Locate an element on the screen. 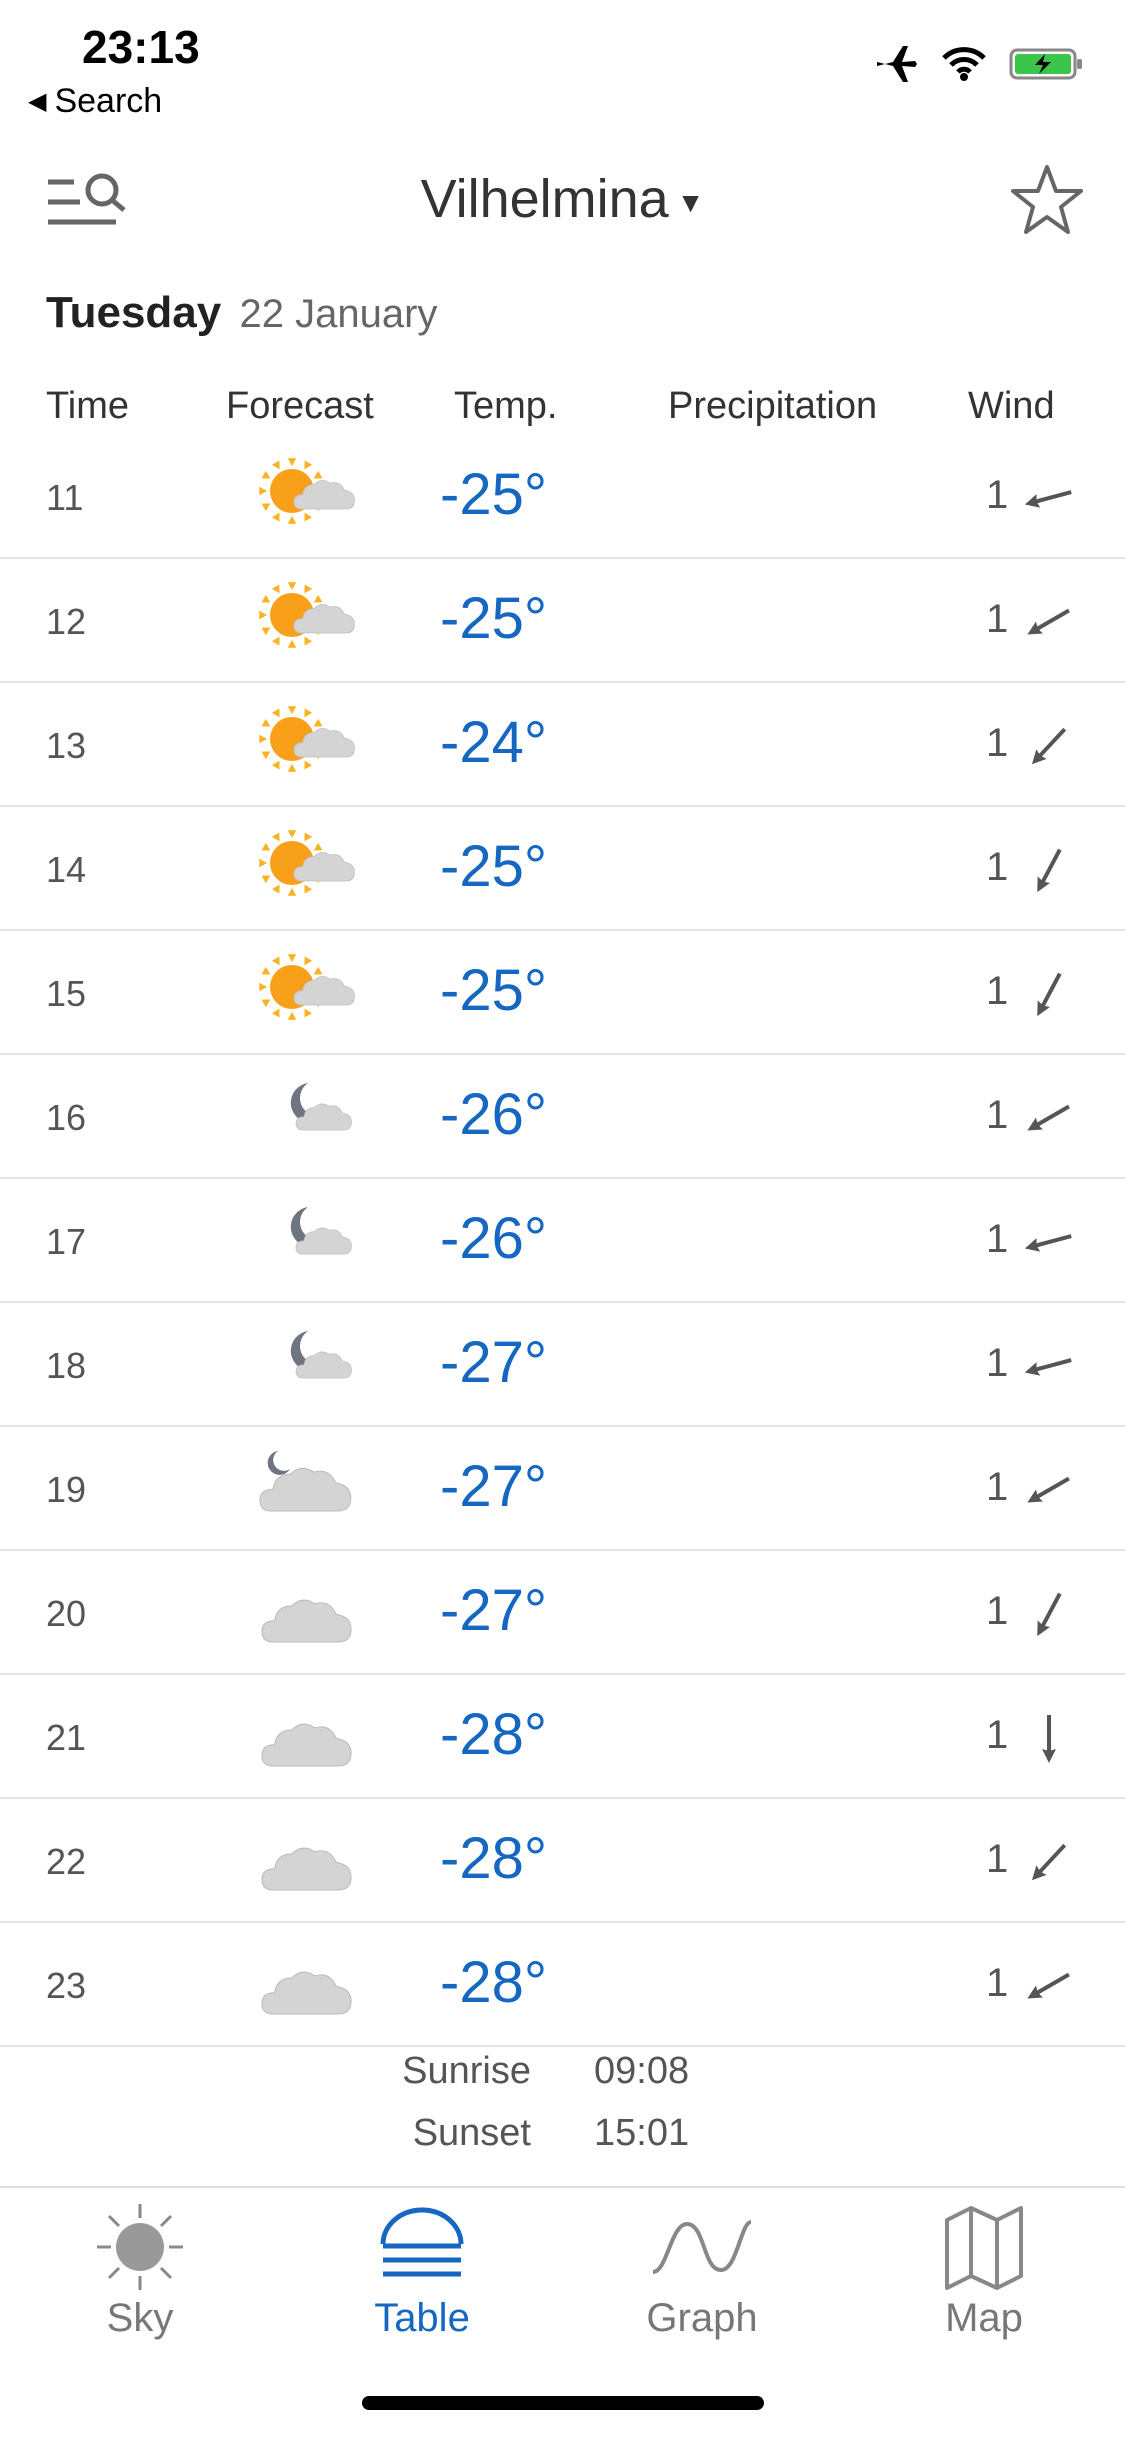 Image resolution: width=1125 pixels, height=2438 pixels. airplane-icon is located at coordinates (897, 64).